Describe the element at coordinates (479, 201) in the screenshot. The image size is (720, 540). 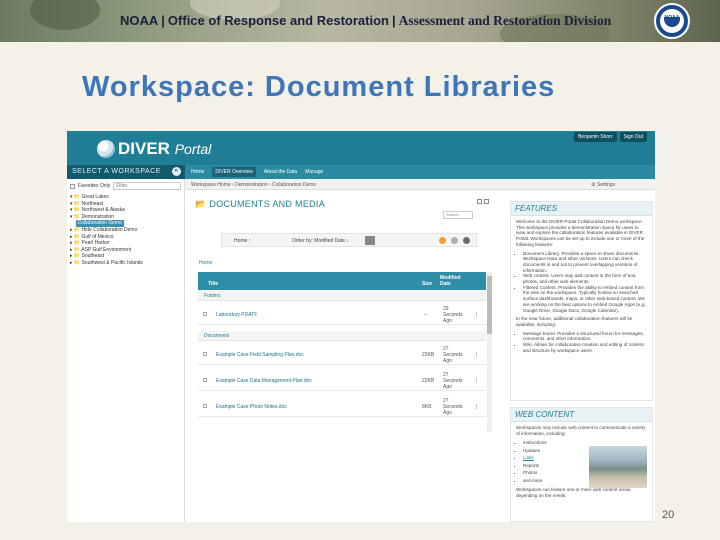
I see `minimize-icon` at that location.